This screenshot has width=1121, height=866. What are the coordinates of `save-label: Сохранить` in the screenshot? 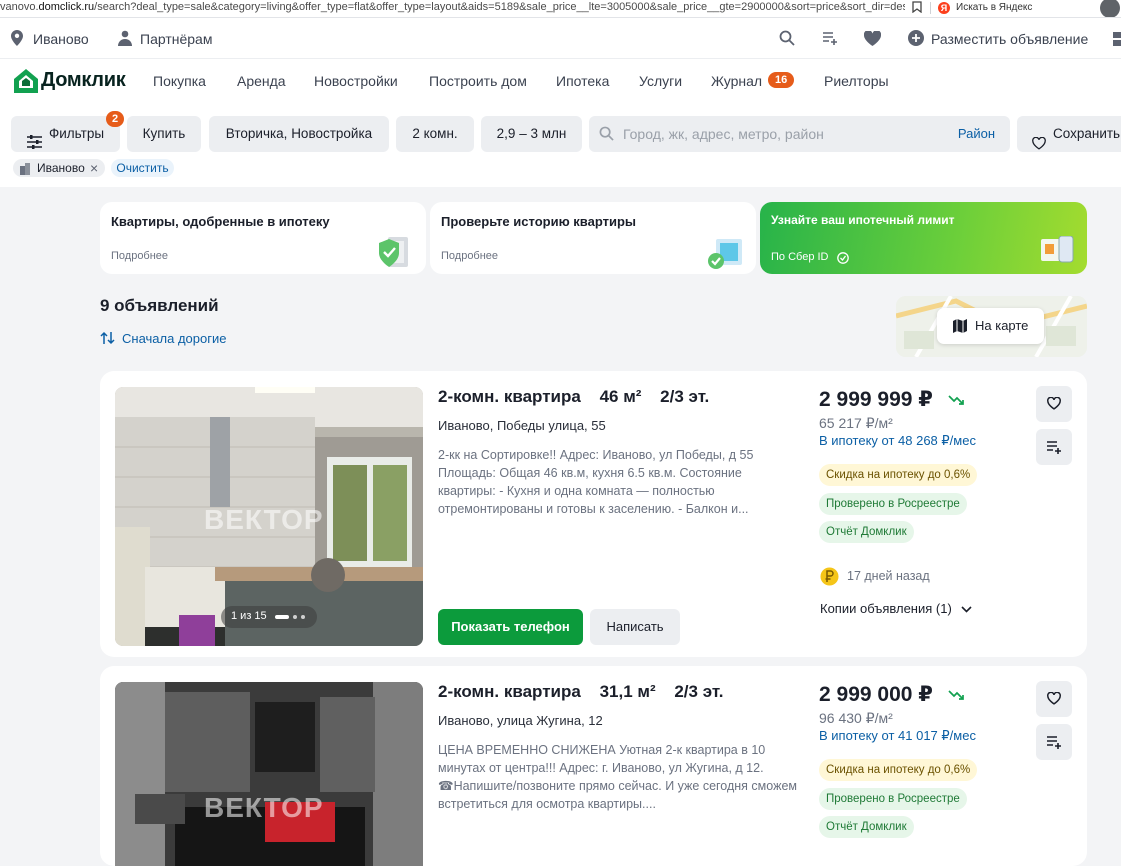 It's located at (1087, 133).